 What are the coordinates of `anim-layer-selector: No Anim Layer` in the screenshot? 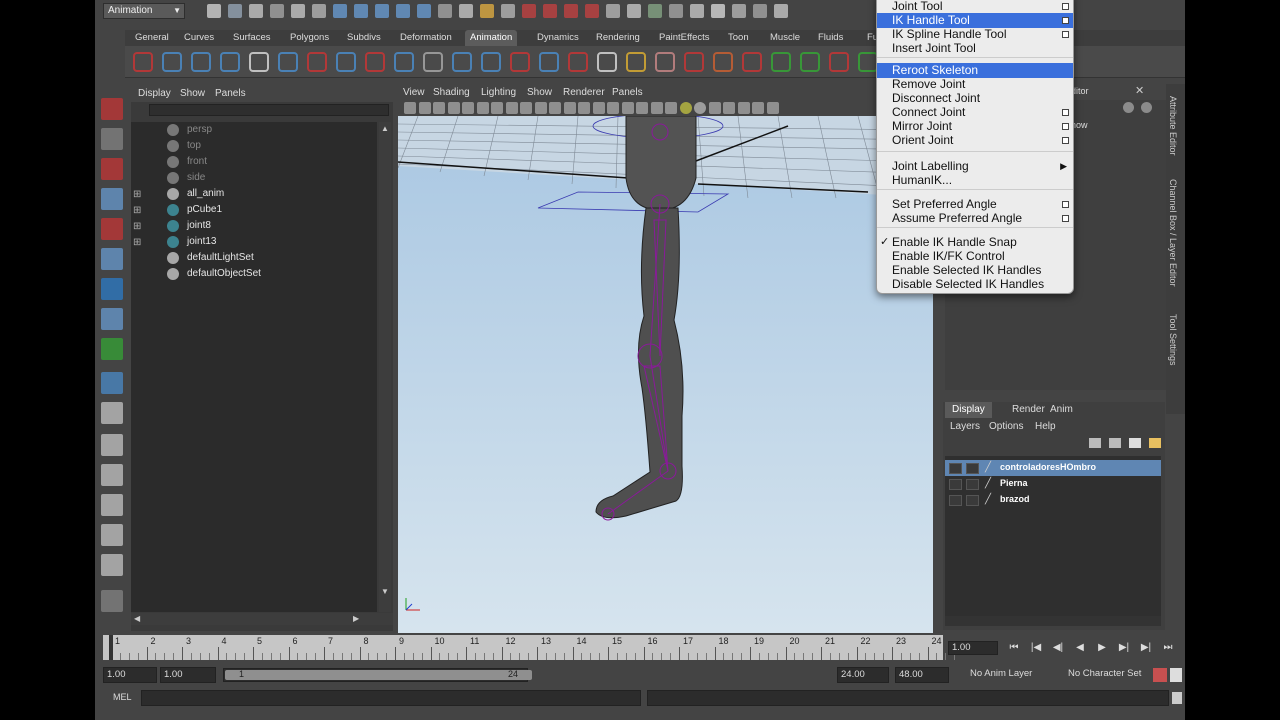 It's located at (1011, 675).